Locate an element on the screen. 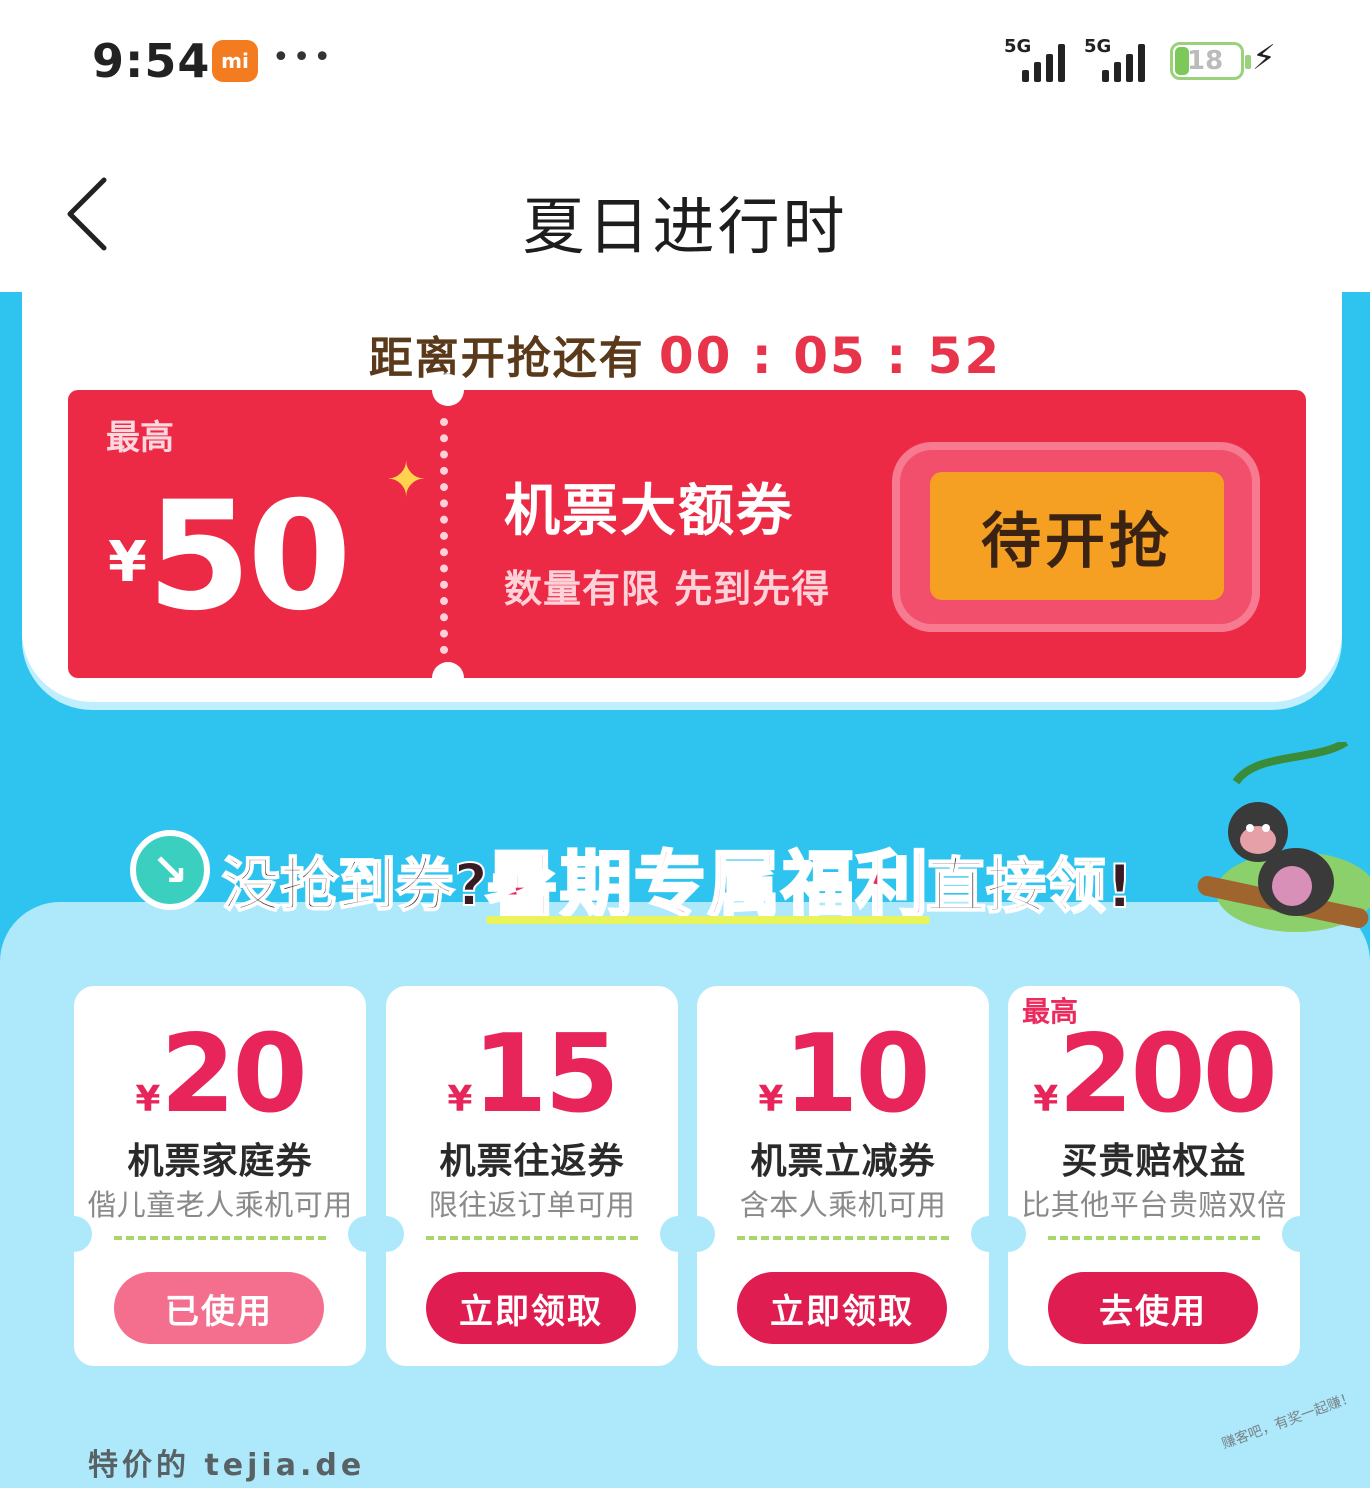 The width and height of the screenshot is (1370, 1488). coupon-family: ¥20 机票家庭券 偕儿童老人乘机可用 已使用 is located at coordinates (220, 1176).